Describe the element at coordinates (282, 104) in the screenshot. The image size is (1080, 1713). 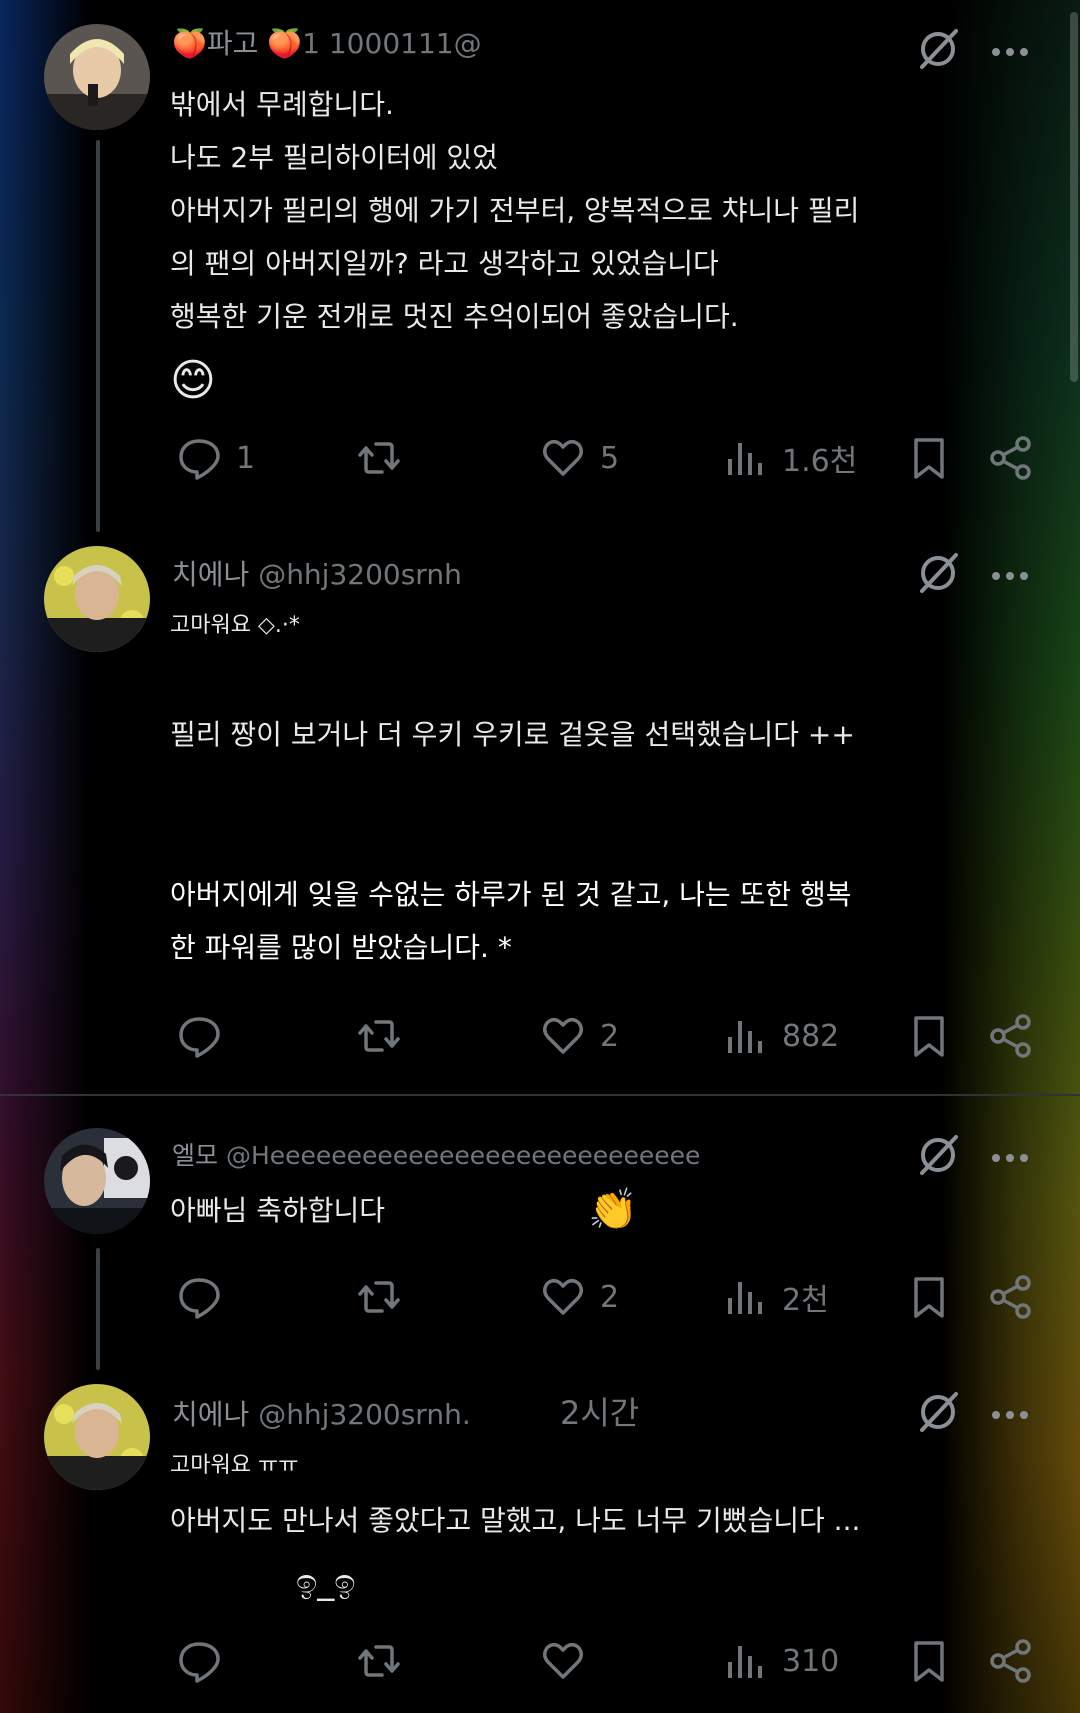
I see `post-line: 밖에서 무례합니다.` at that location.